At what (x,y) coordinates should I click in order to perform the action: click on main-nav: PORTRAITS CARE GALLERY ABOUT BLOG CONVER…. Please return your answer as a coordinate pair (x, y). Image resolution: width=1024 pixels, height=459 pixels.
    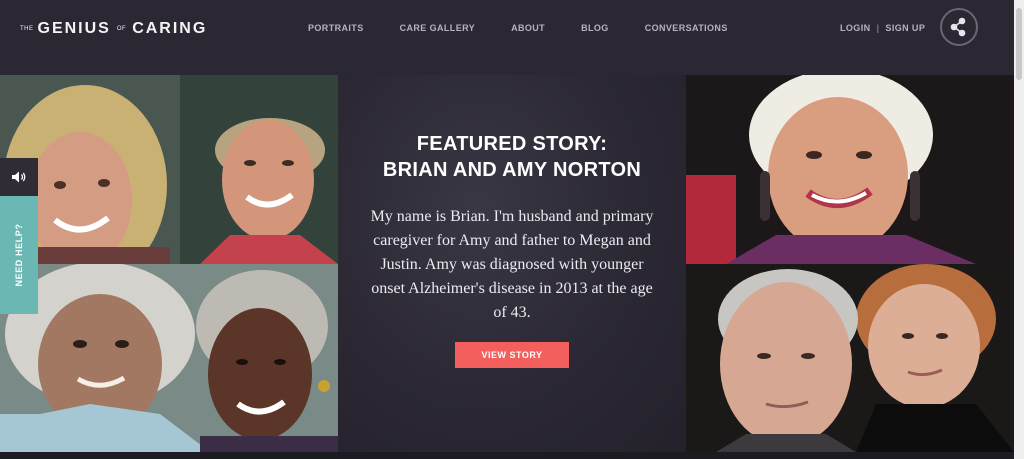
    Looking at the image, I should click on (536, 28).